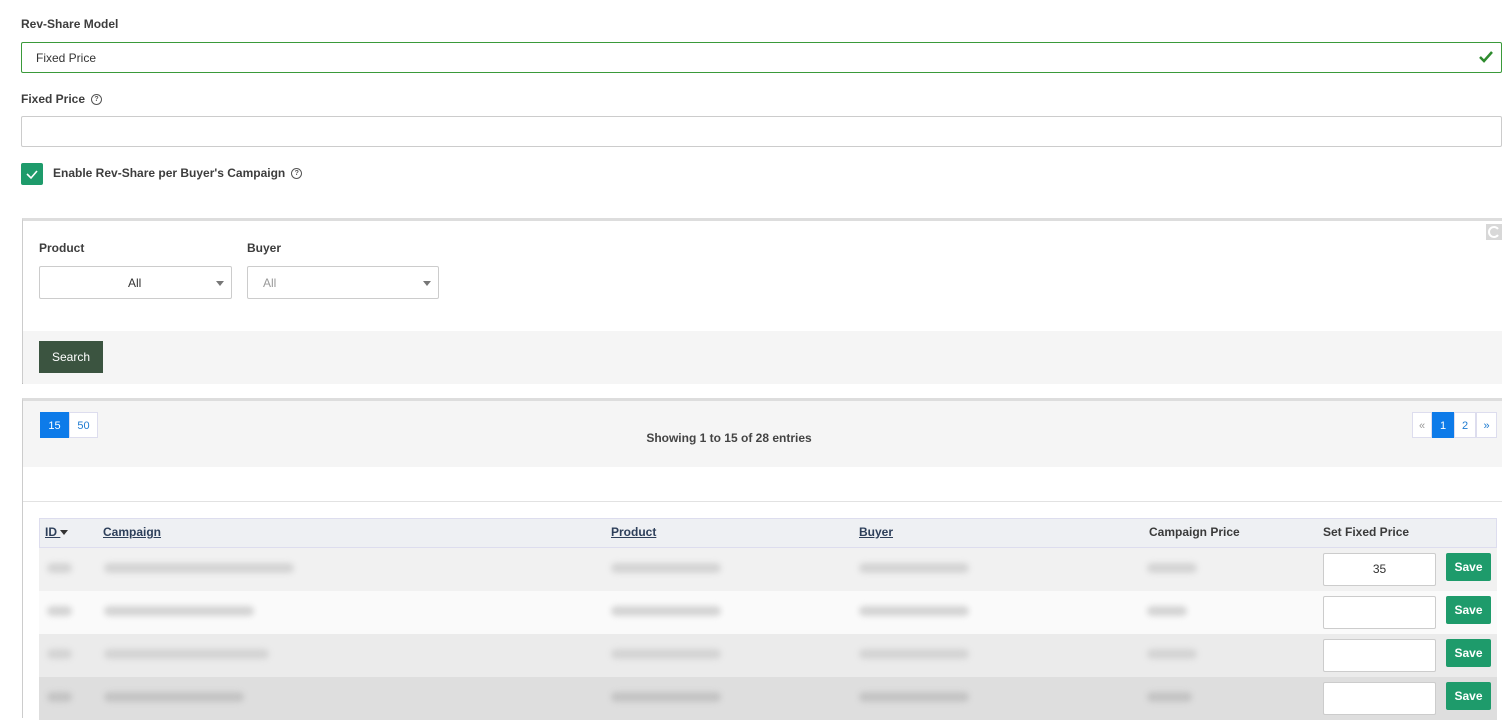 This screenshot has width=1502, height=720. What do you see at coordinates (132, 532) in the screenshot?
I see `col-campaign-header: Campaign` at bounding box center [132, 532].